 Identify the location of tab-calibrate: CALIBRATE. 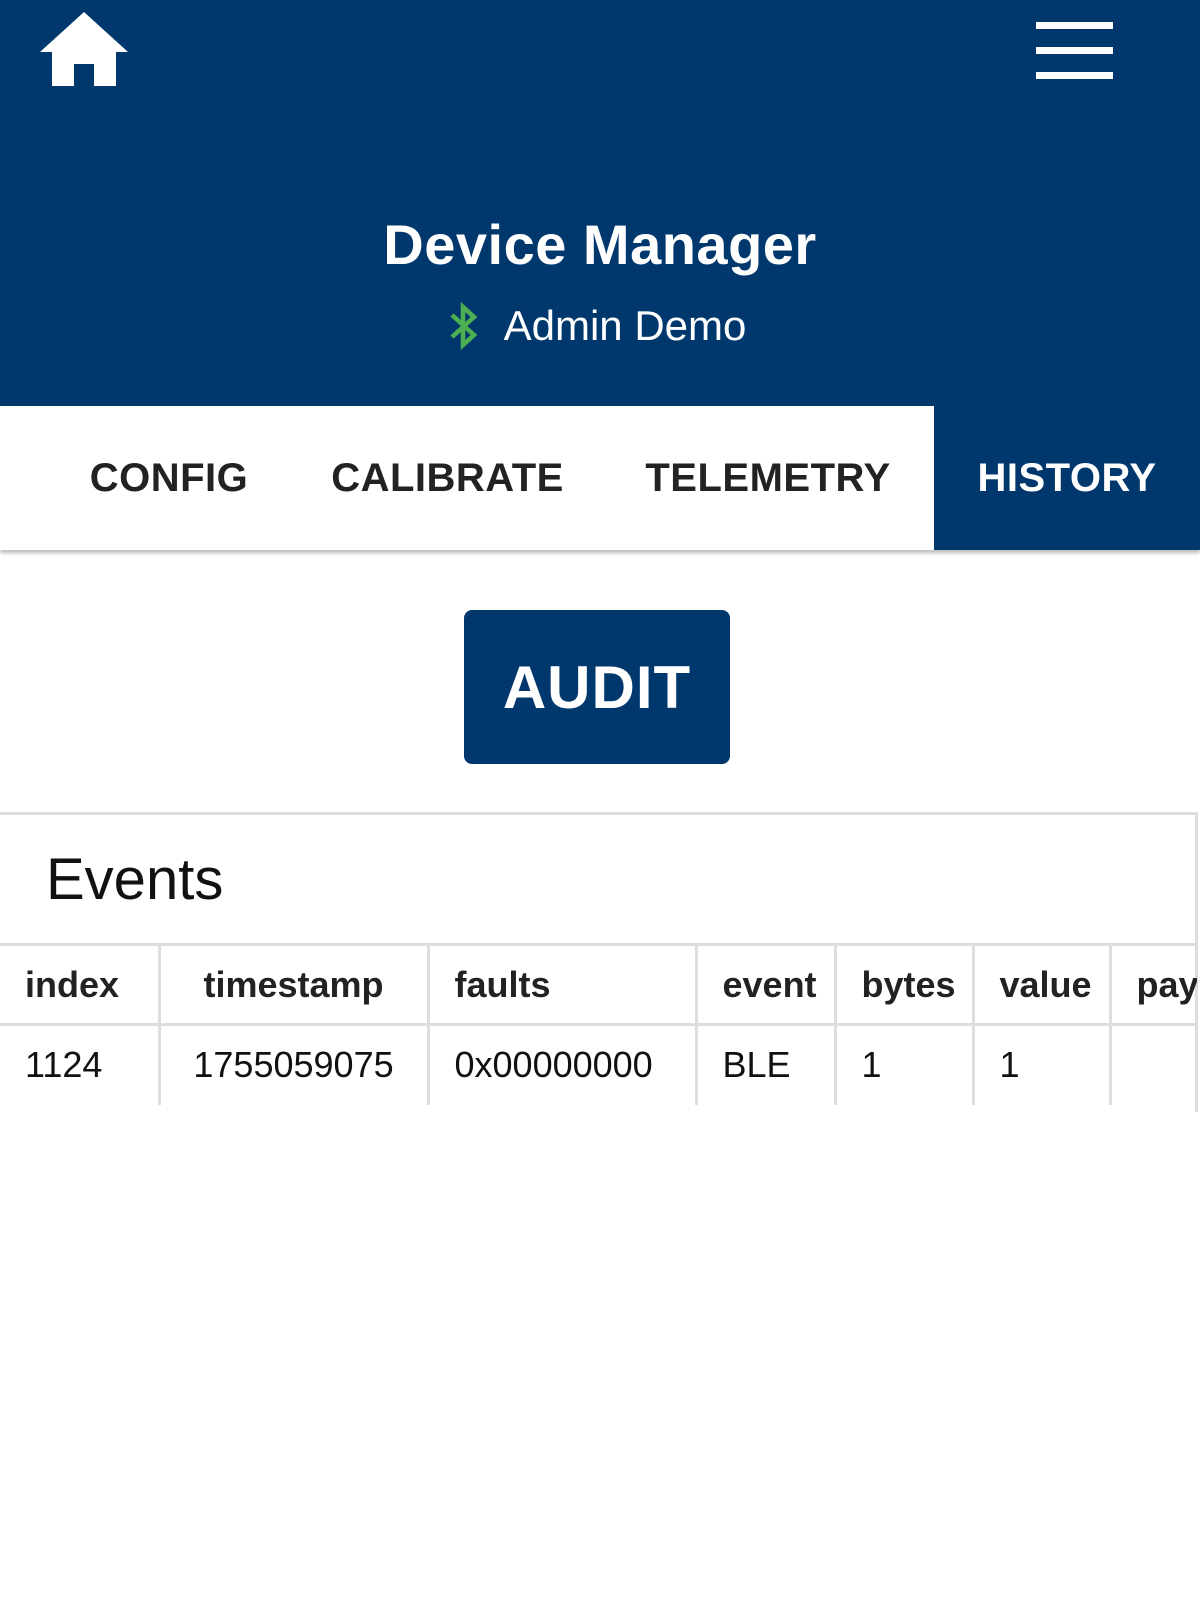
(447, 478).